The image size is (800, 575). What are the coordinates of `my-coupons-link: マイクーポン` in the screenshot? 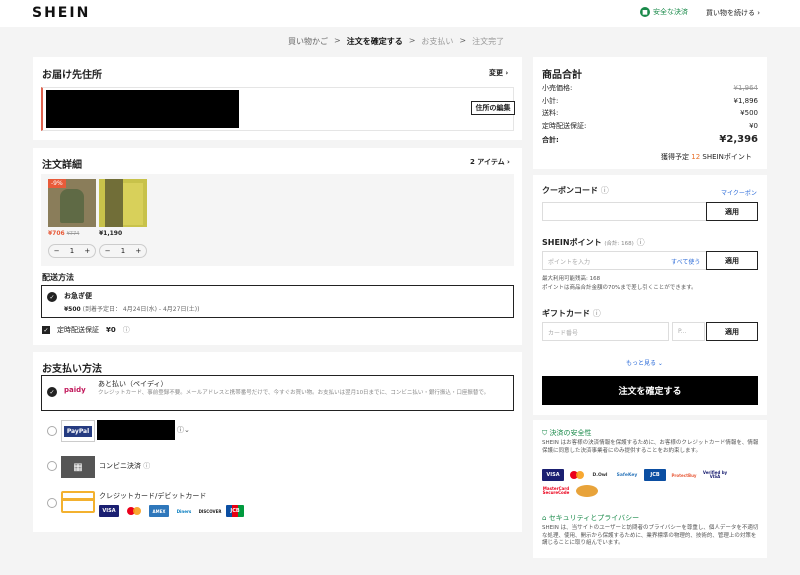 It's located at (739, 192).